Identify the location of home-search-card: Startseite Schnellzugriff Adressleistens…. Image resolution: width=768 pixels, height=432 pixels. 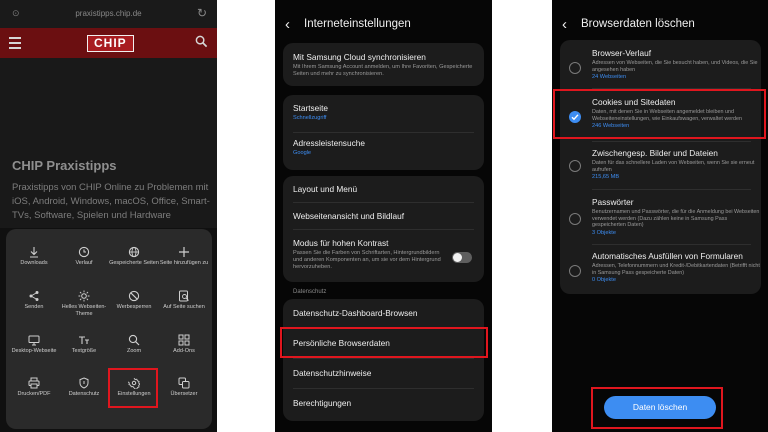
(383, 132).